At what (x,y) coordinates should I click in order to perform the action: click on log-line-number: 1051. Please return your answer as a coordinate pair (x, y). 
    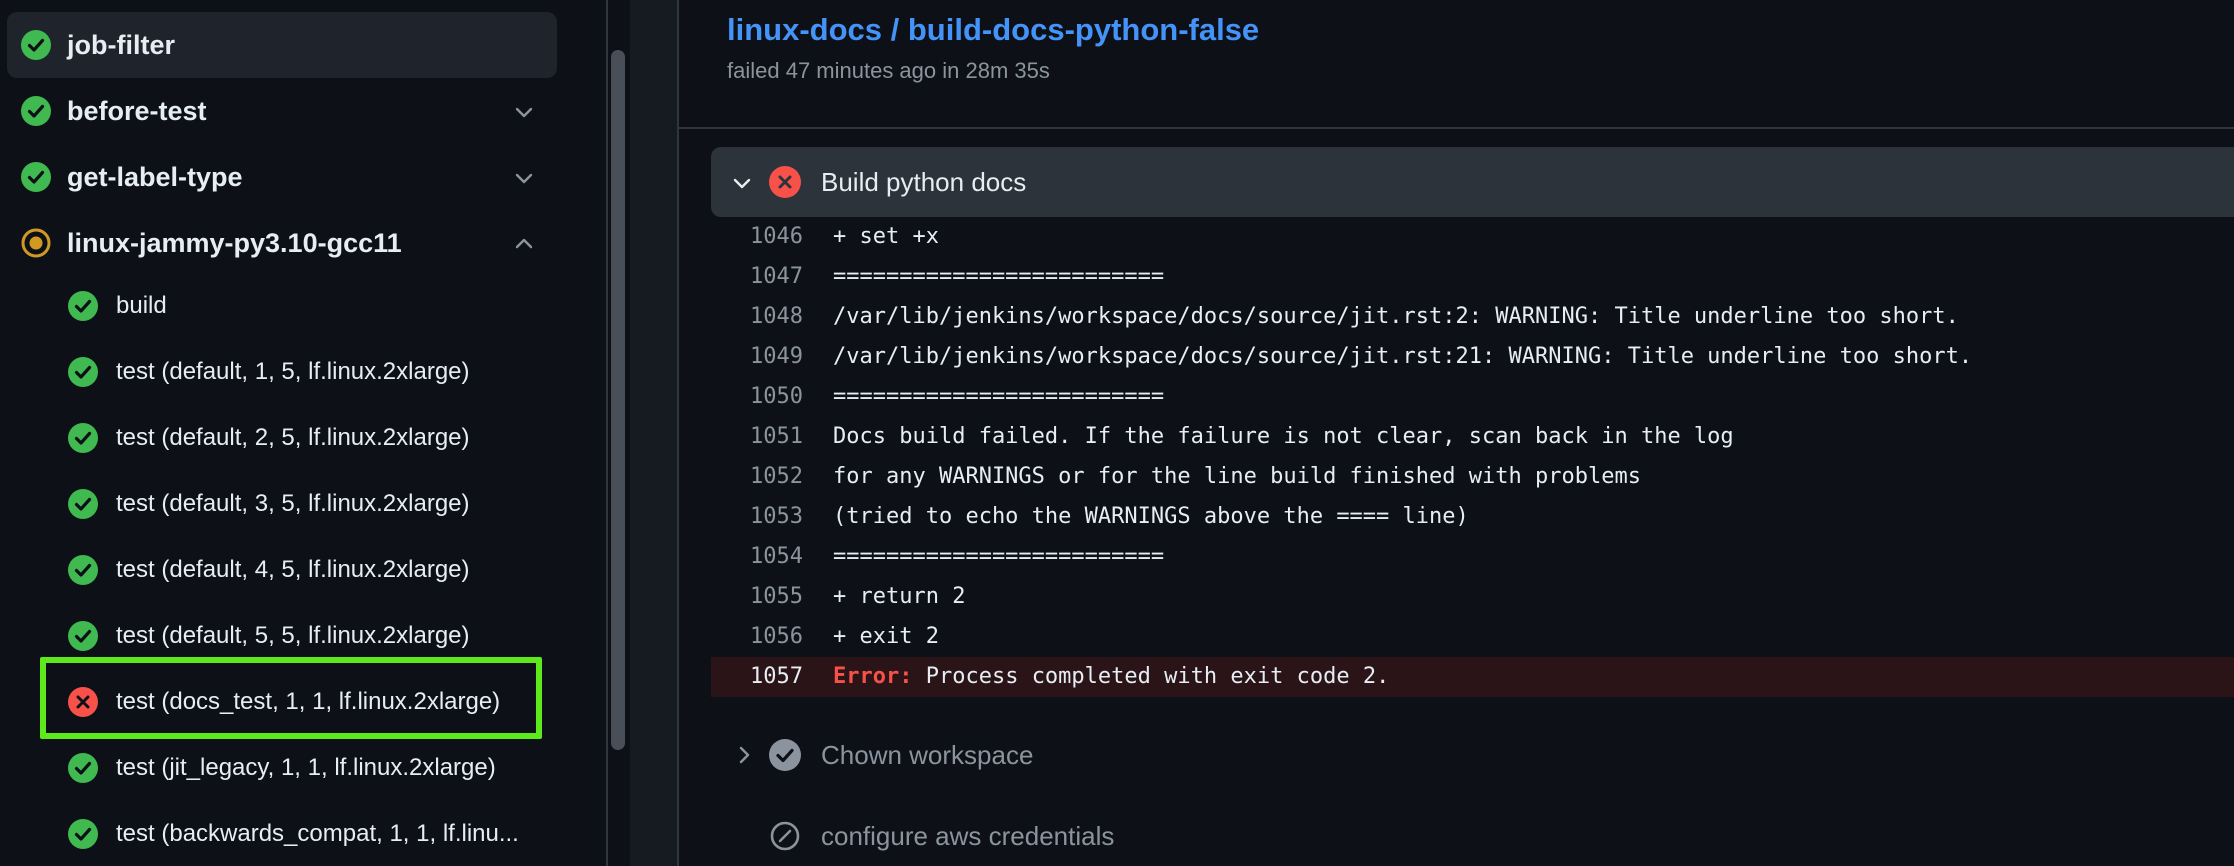
    Looking at the image, I should click on (757, 437).